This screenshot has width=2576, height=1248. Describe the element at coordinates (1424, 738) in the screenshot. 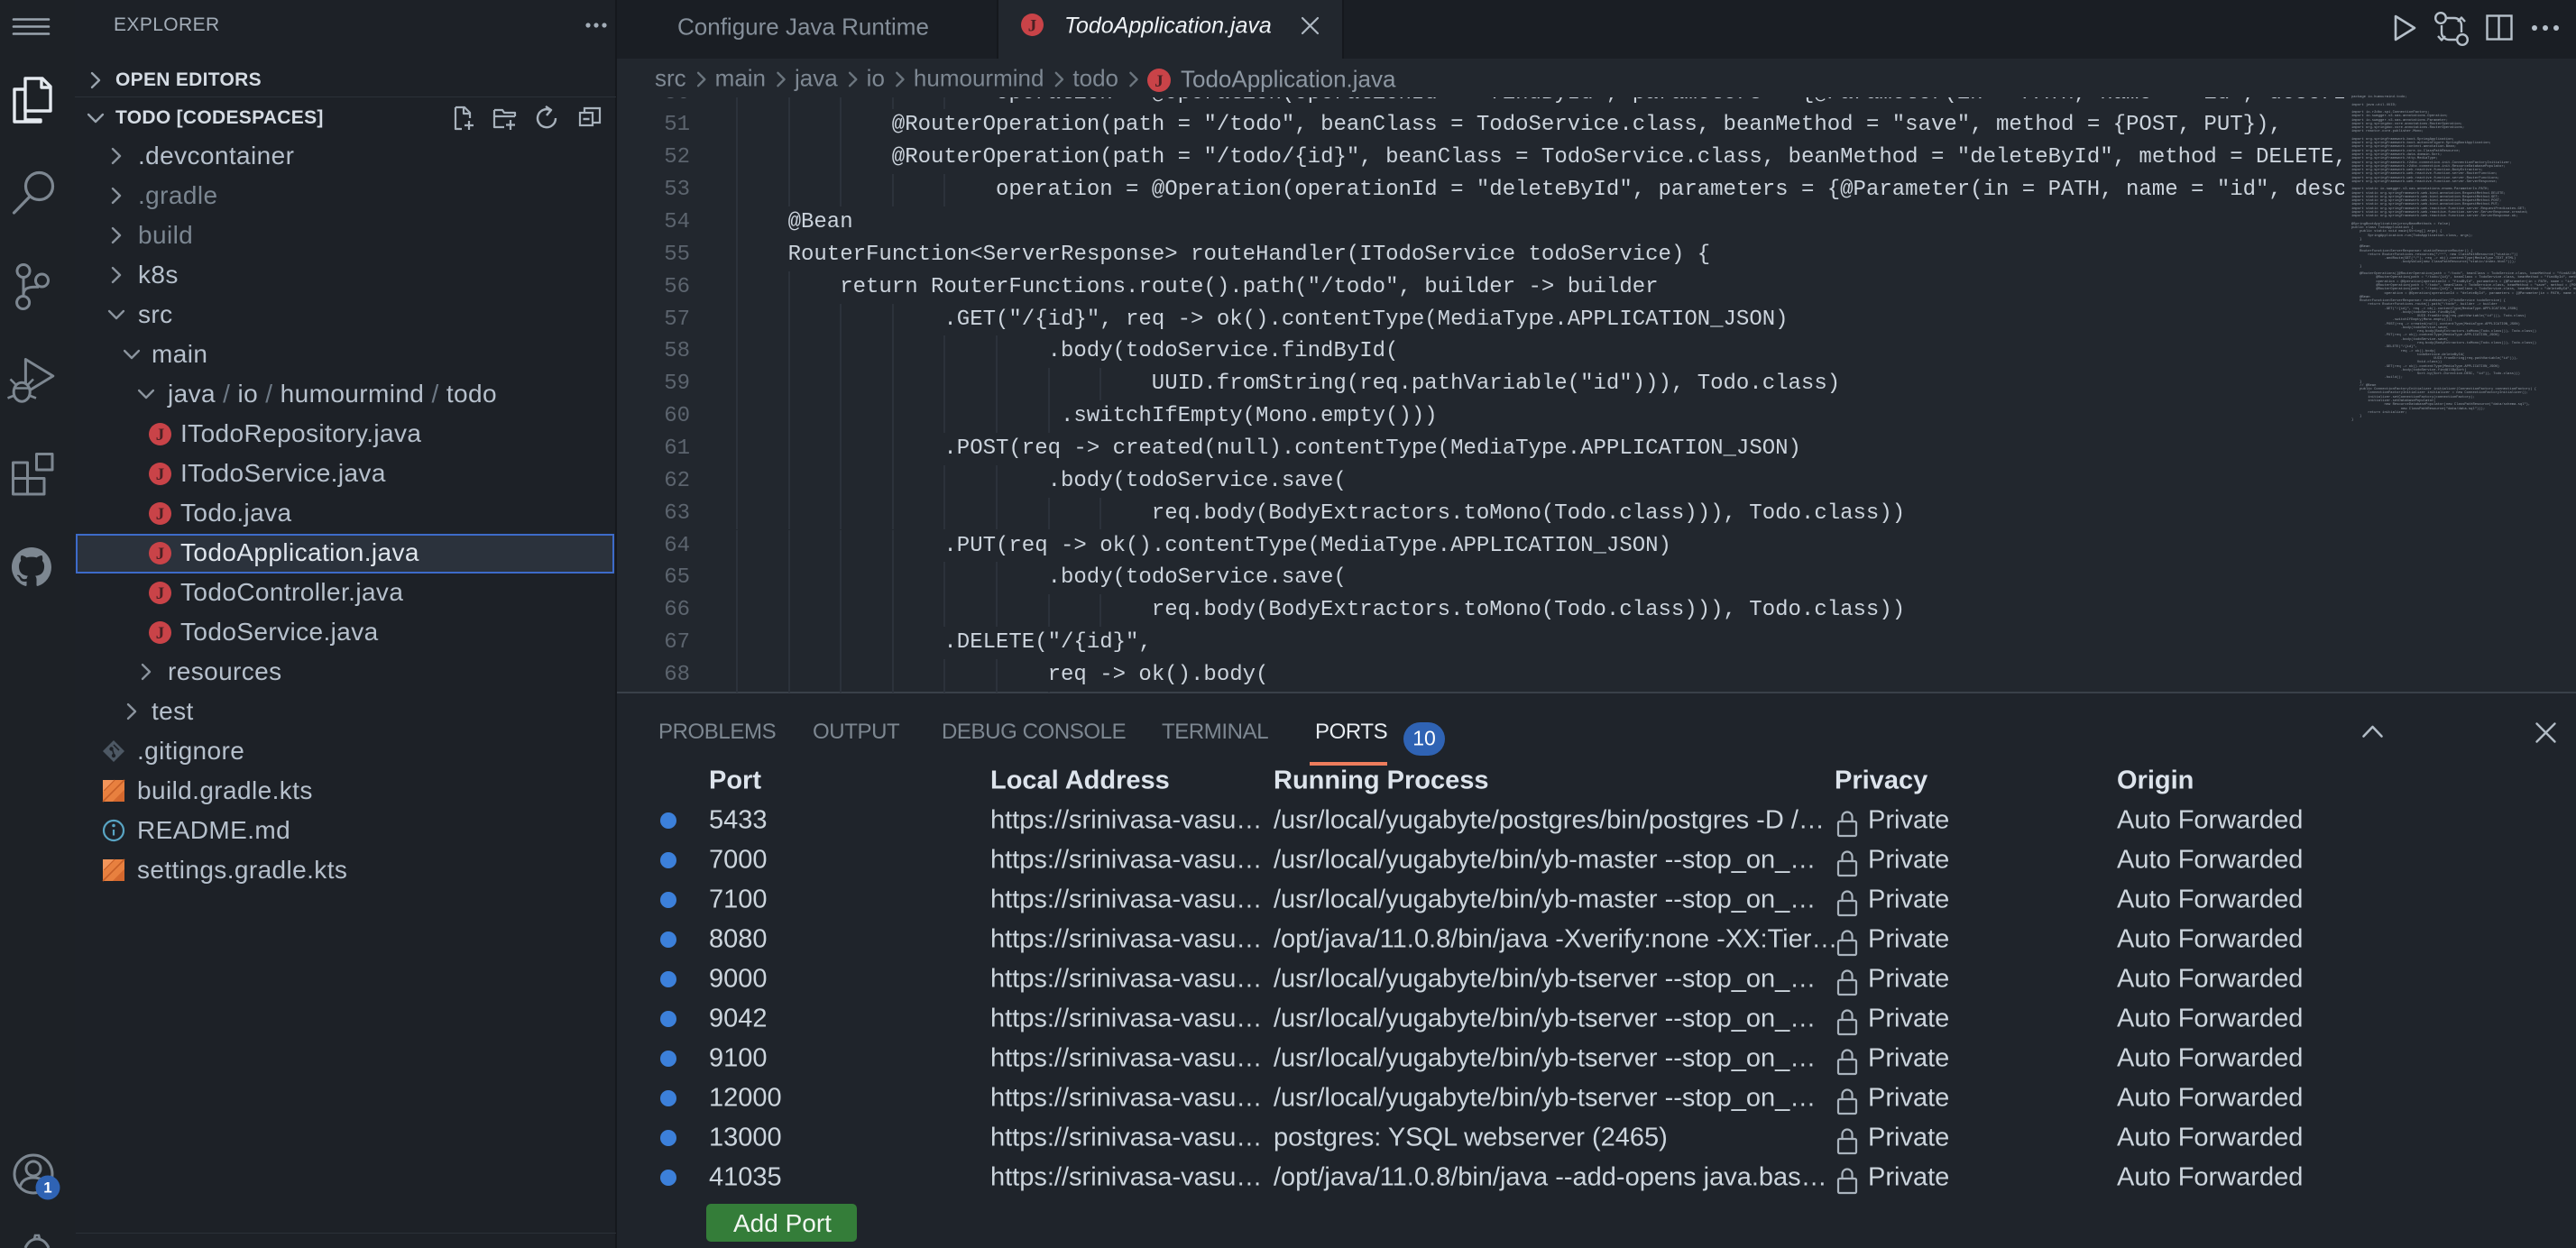

I see `svg-text: 10` at that location.